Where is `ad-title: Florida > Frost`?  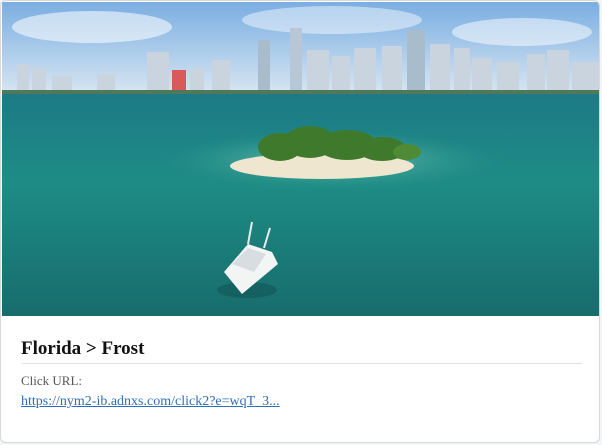 ad-title: Florida > Frost is located at coordinates (301, 351).